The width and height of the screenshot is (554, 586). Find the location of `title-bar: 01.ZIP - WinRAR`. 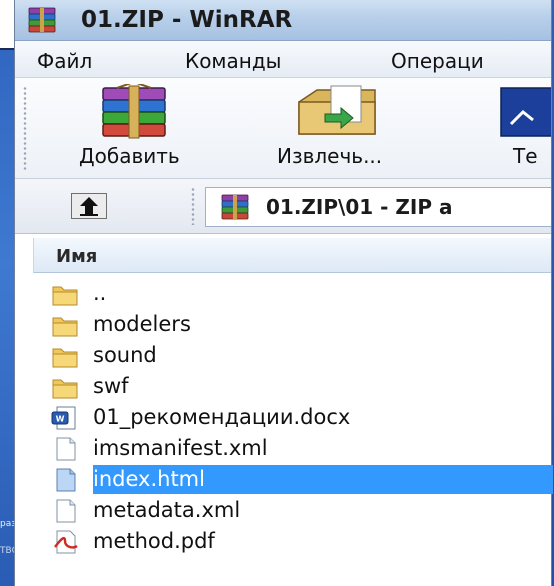

title-bar: 01.ZIP - WinRAR is located at coordinates (283, 20).